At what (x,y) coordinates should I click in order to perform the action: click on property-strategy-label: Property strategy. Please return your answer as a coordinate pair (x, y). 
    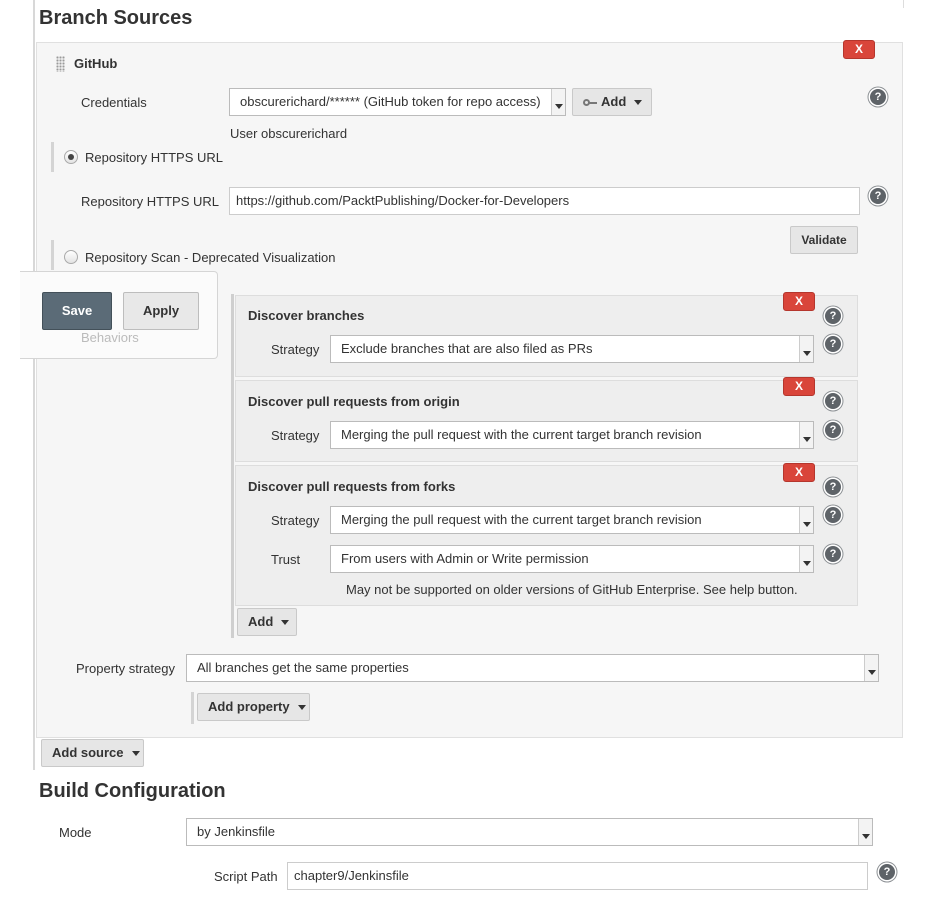
    Looking at the image, I should click on (125, 668).